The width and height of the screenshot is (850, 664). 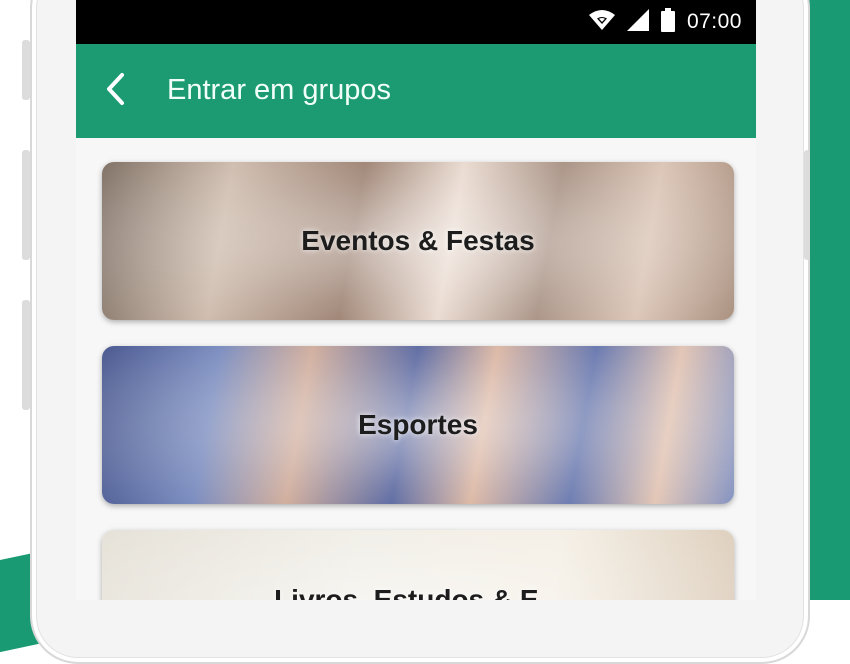 I want to click on back-button, so click(x=116, y=91).